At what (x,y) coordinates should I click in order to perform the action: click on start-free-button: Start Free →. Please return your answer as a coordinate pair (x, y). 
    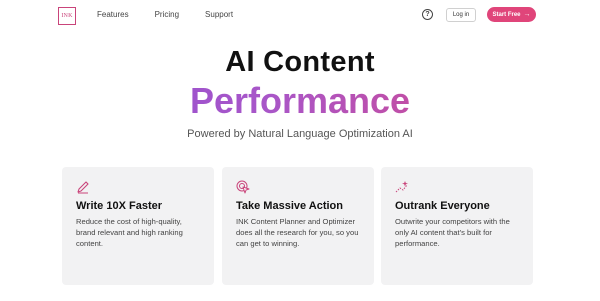
    Looking at the image, I should click on (511, 14).